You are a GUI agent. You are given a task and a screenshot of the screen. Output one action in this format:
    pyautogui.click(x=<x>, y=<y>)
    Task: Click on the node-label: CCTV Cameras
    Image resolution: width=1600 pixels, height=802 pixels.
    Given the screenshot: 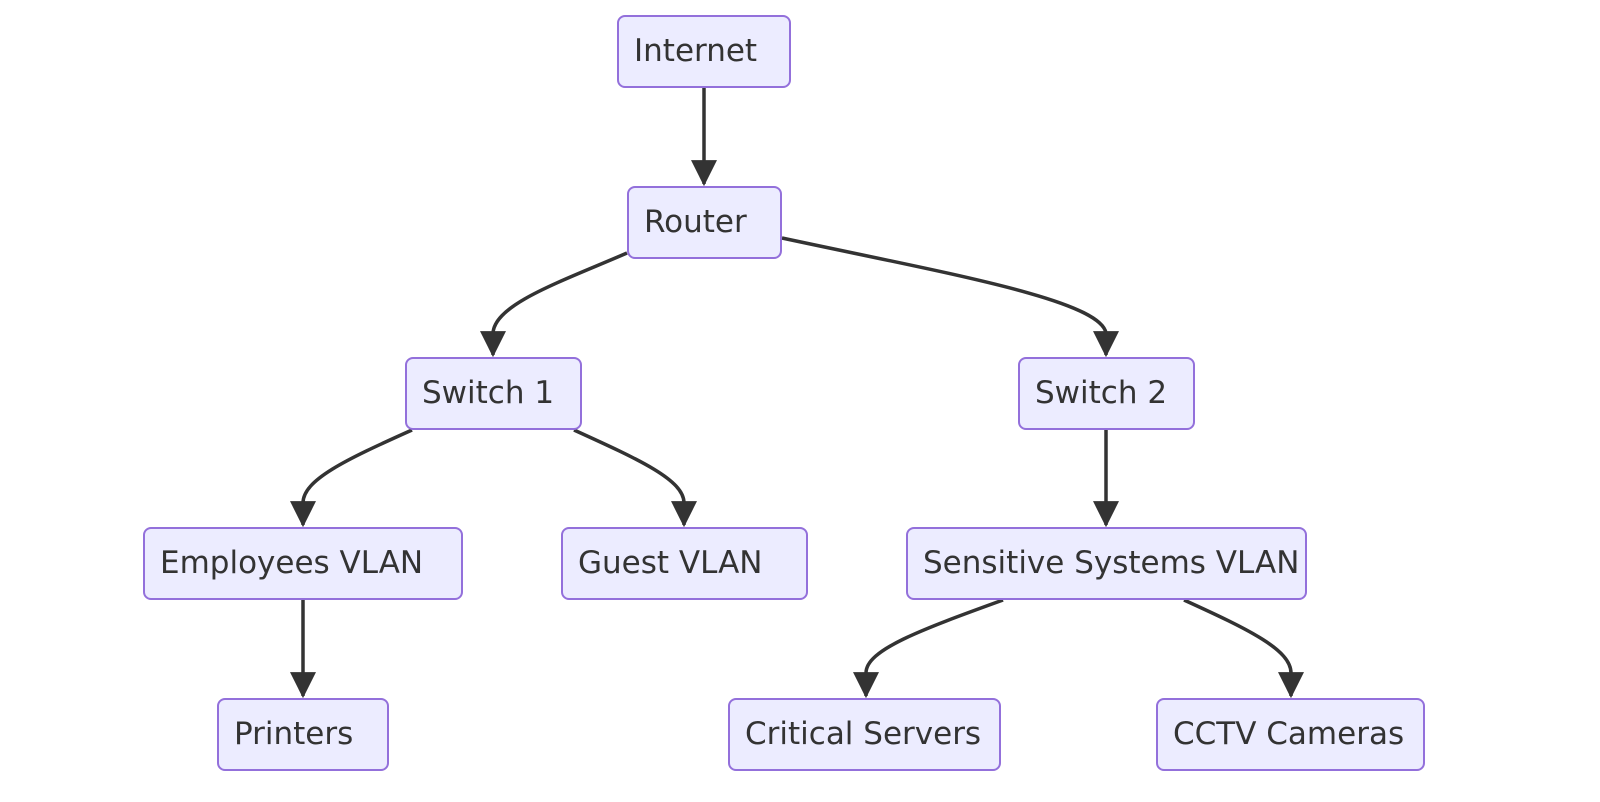 What is the action you would take?
    pyautogui.click(x=1289, y=734)
    